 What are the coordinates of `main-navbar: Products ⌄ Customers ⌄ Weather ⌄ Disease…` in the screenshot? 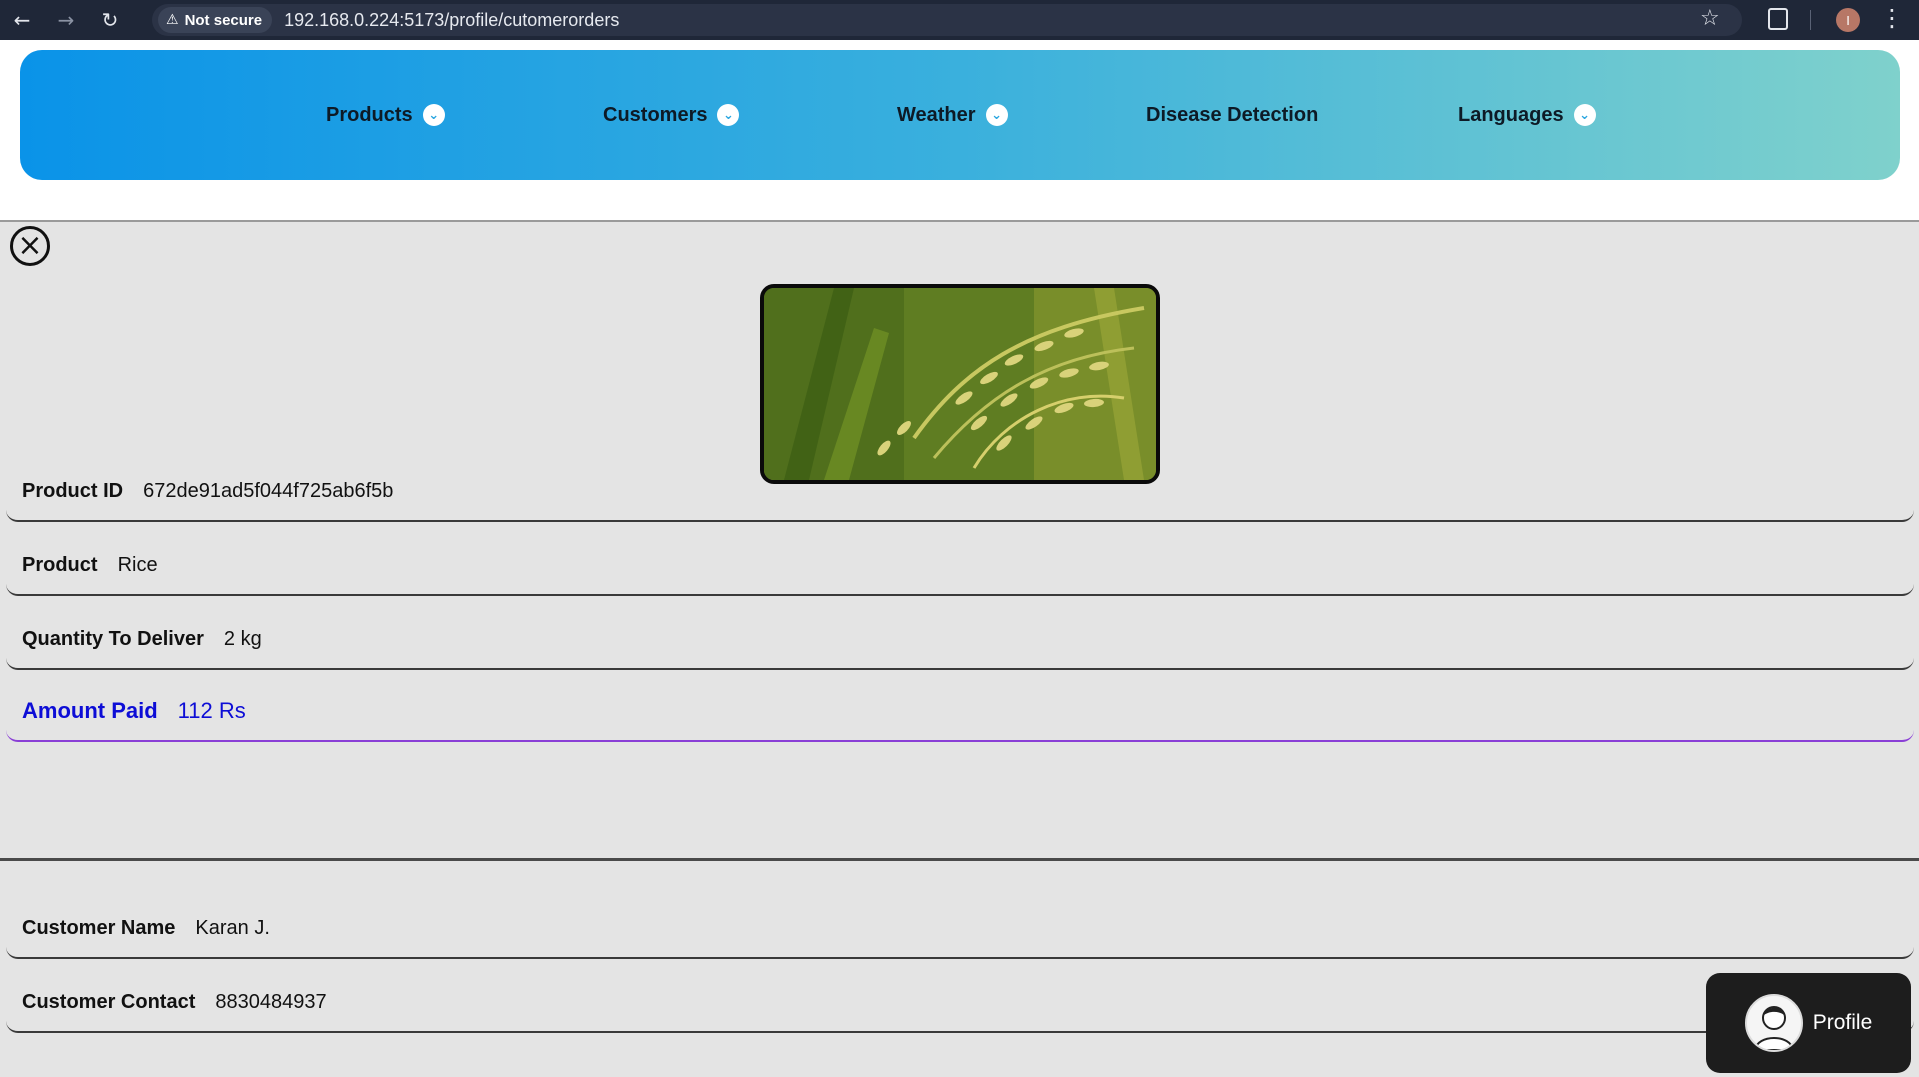 It's located at (960, 115).